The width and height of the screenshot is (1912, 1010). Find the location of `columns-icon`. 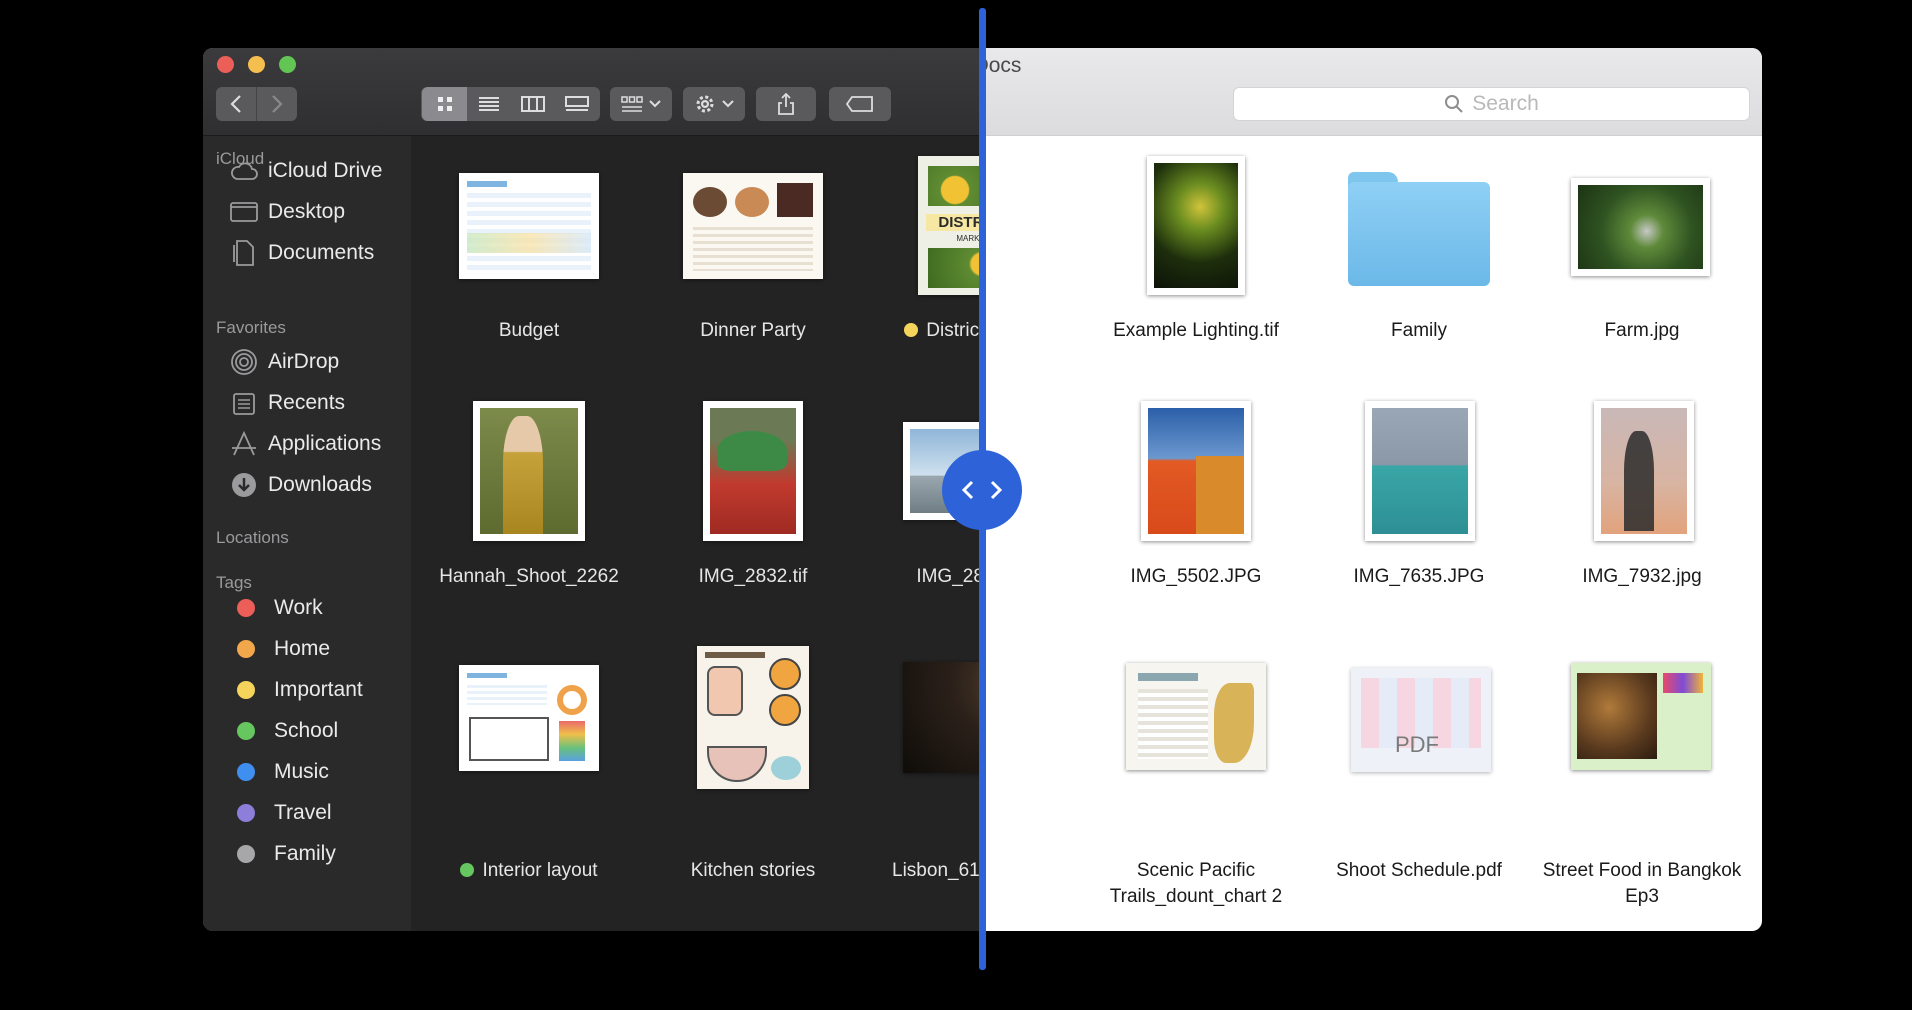

columns-icon is located at coordinates (533, 104).